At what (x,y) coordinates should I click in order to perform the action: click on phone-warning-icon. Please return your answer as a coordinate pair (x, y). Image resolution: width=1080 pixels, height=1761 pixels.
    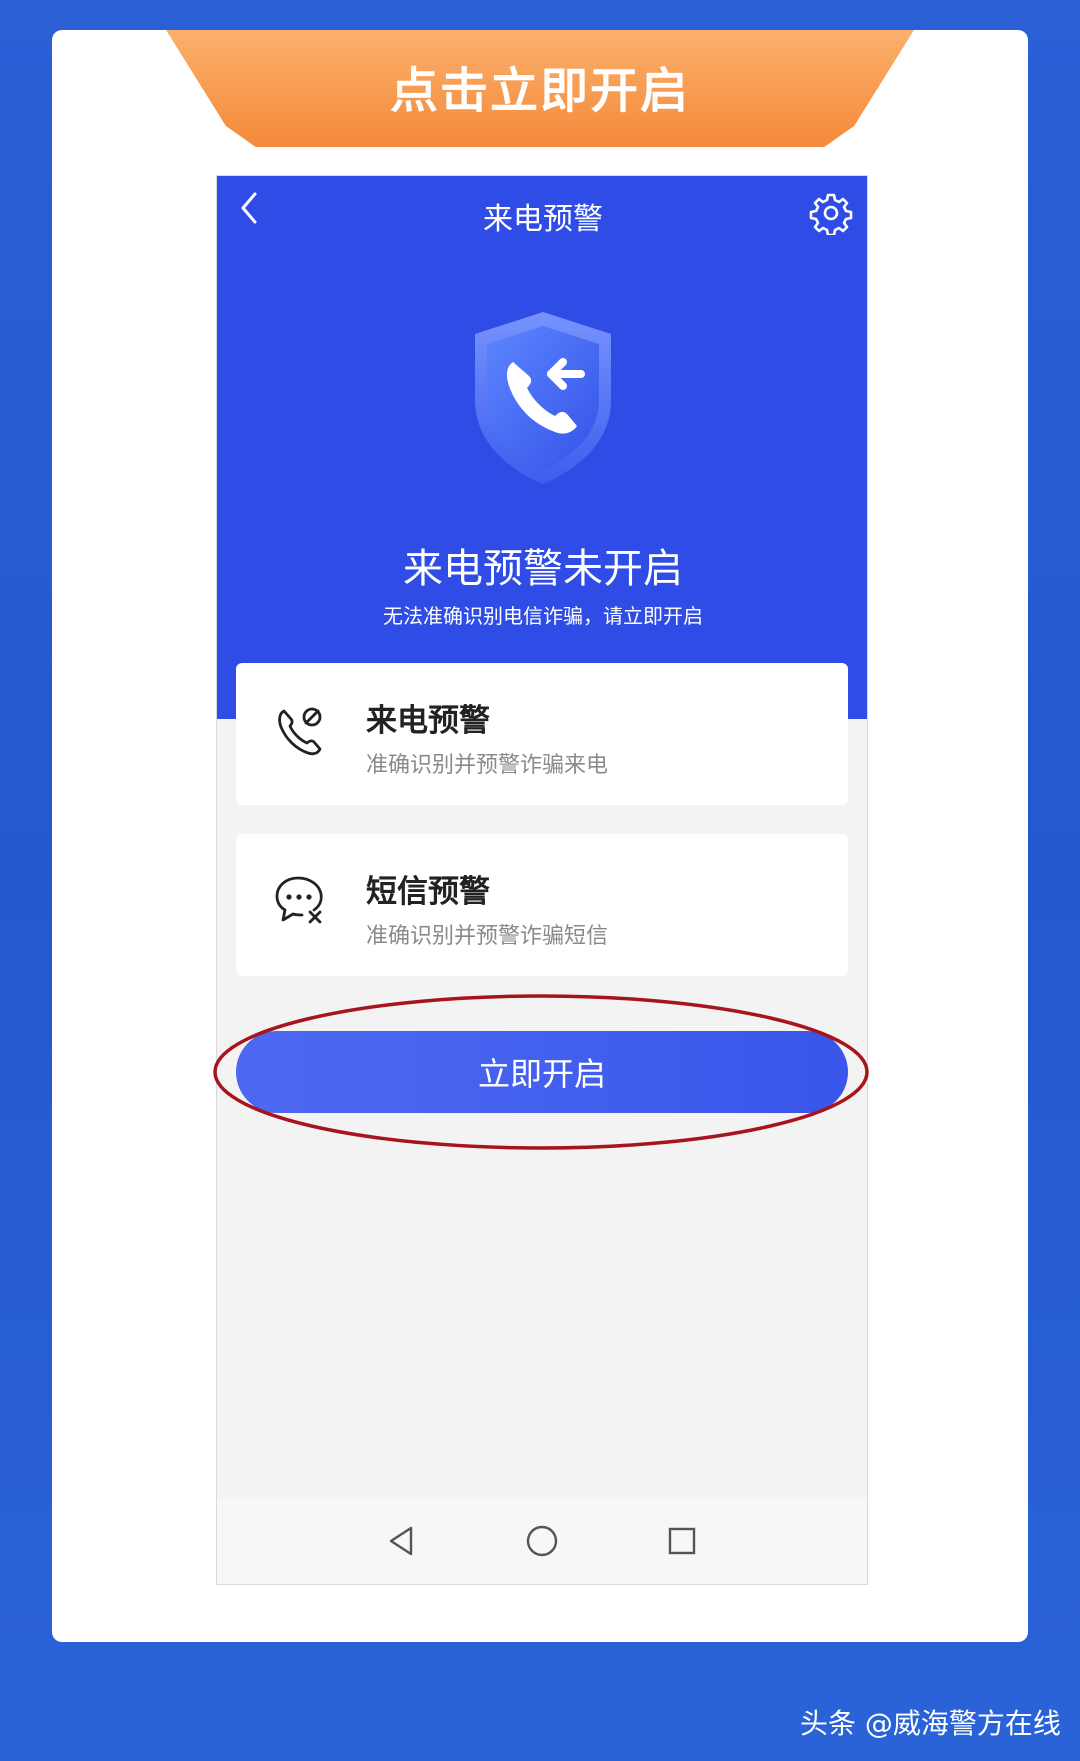
    Looking at the image, I should click on (300, 731).